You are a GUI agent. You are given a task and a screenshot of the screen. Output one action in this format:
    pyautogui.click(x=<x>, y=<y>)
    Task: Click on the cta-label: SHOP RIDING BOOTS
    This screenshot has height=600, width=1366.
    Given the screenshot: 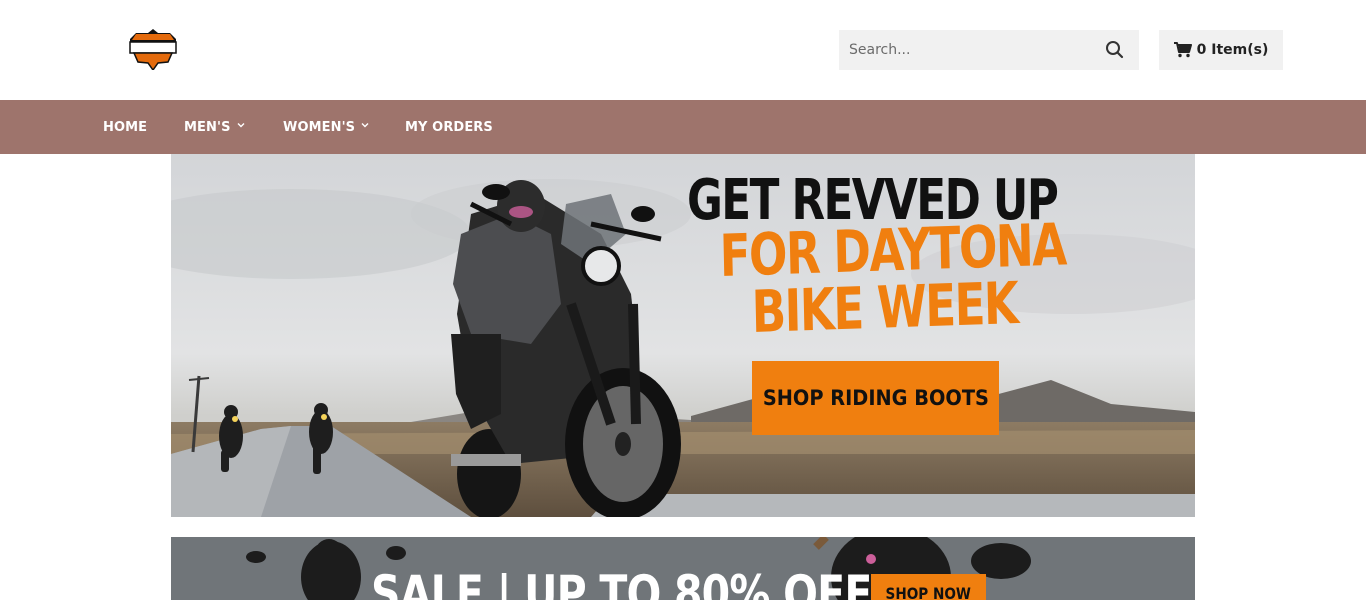 What is the action you would take?
    pyautogui.click(x=875, y=398)
    